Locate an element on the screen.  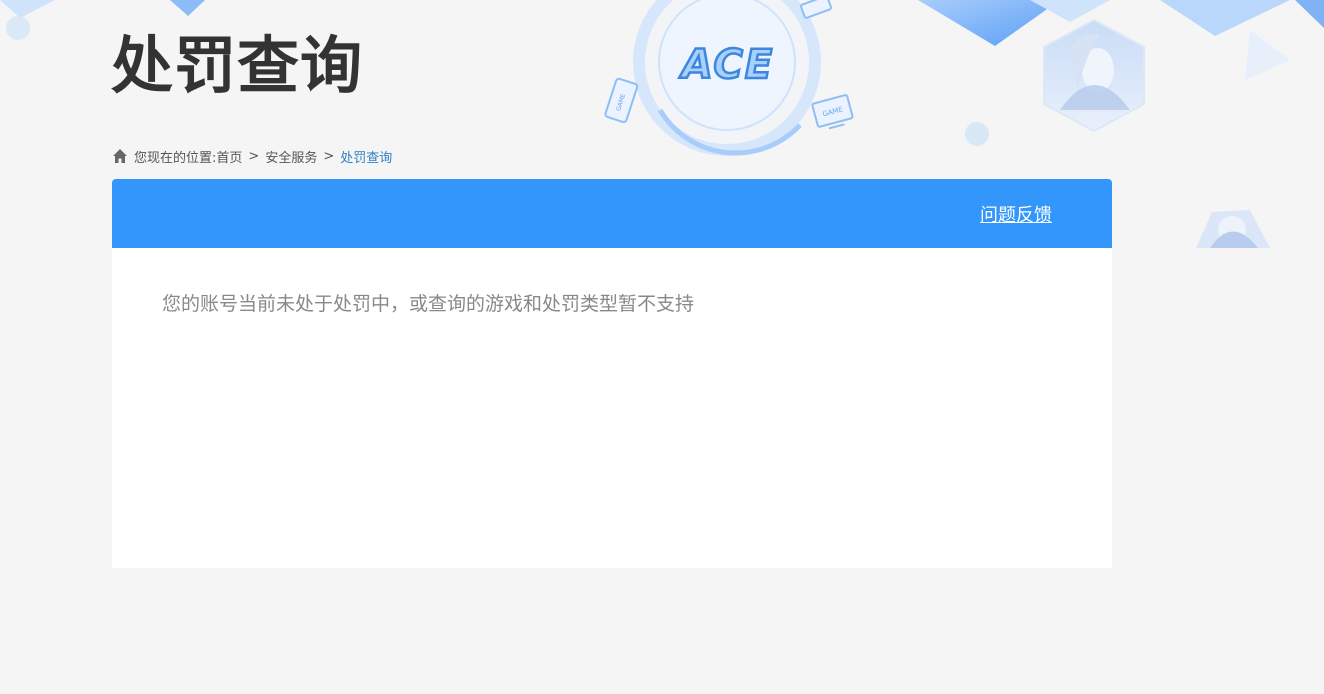
ace-logo: ACE is located at coordinates (726, 63).